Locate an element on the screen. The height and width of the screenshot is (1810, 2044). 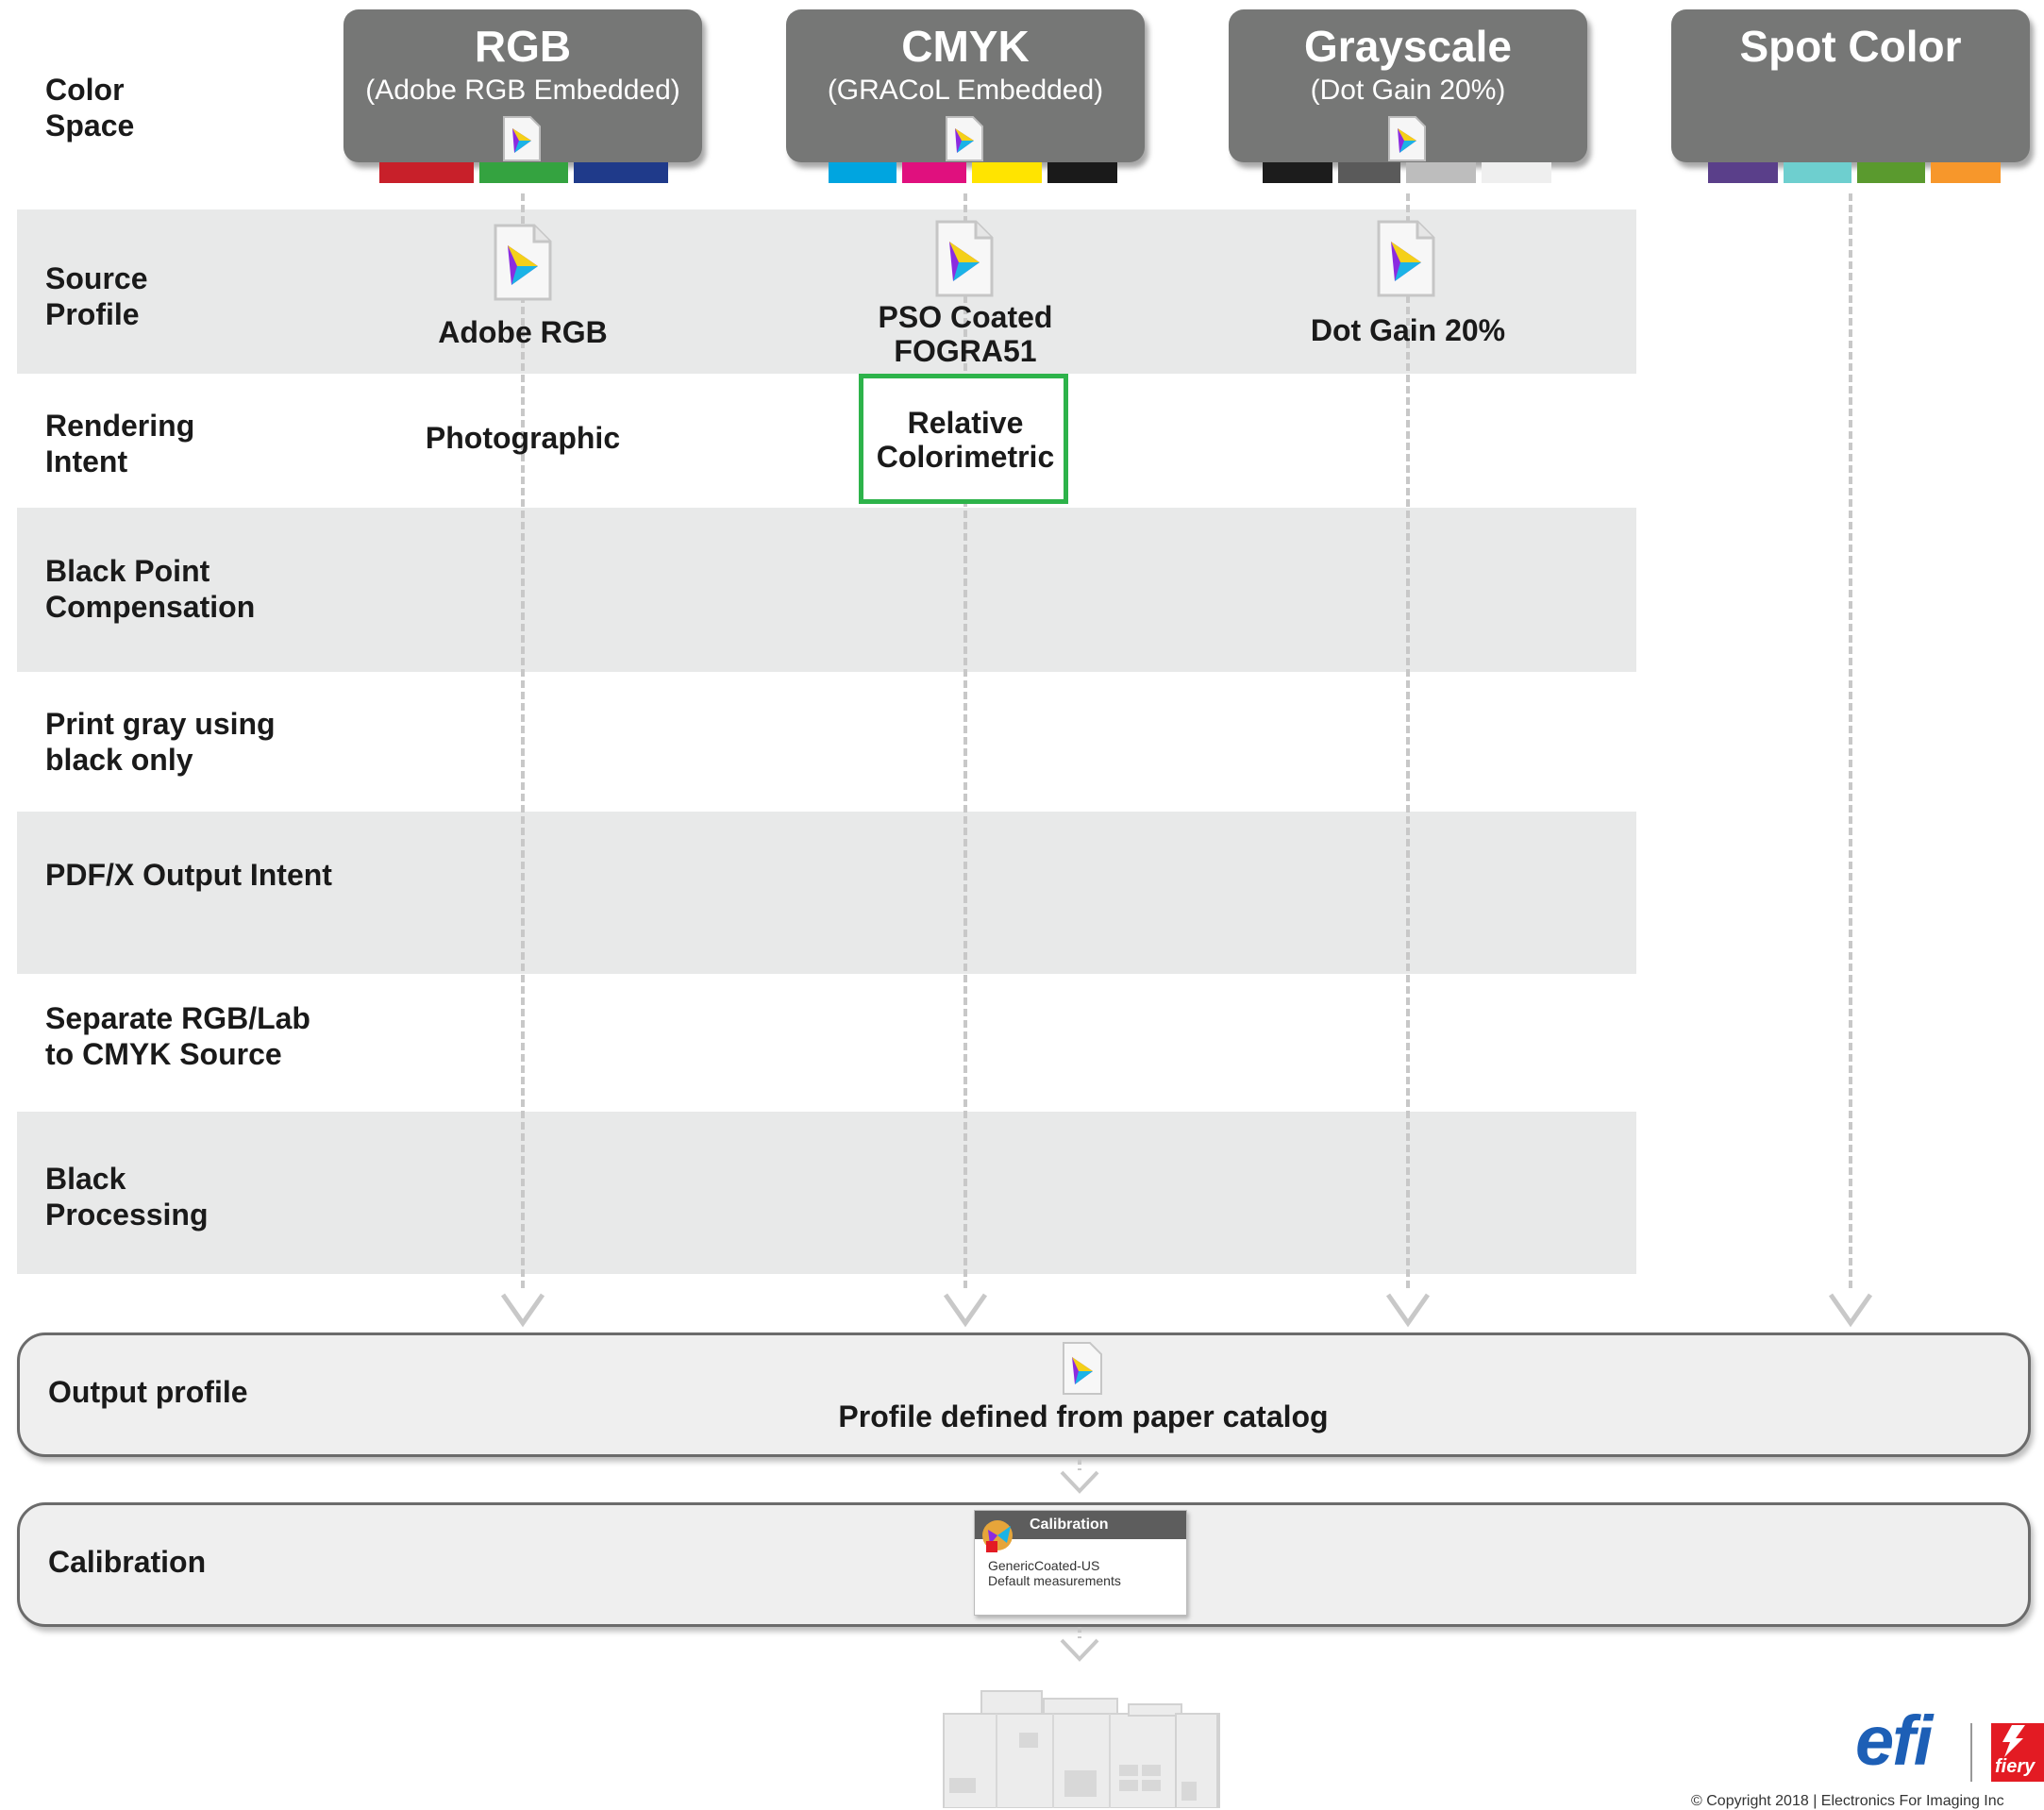
swatch-strip-rgb is located at coordinates (523, 172).